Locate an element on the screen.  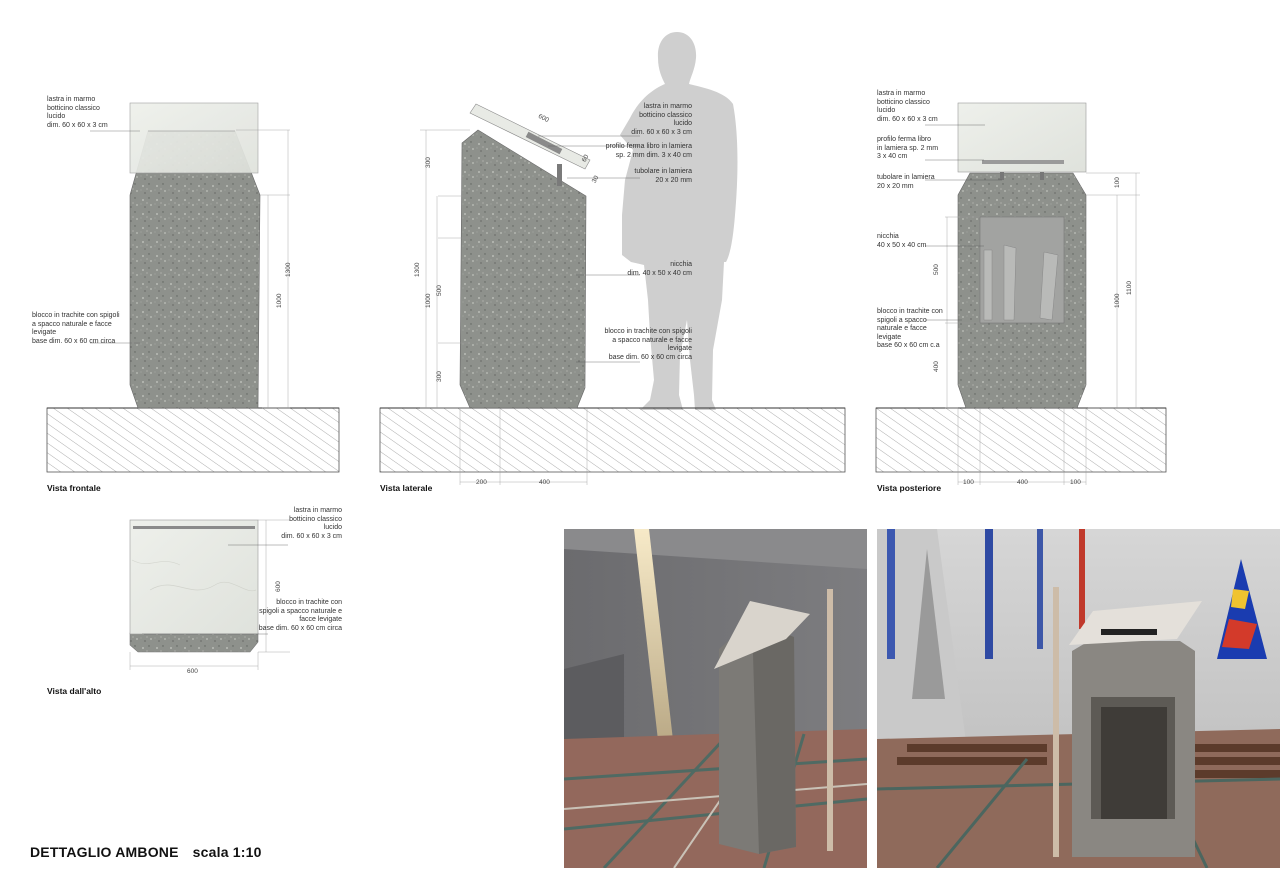
render-view-left is located at coordinates (715, 698).